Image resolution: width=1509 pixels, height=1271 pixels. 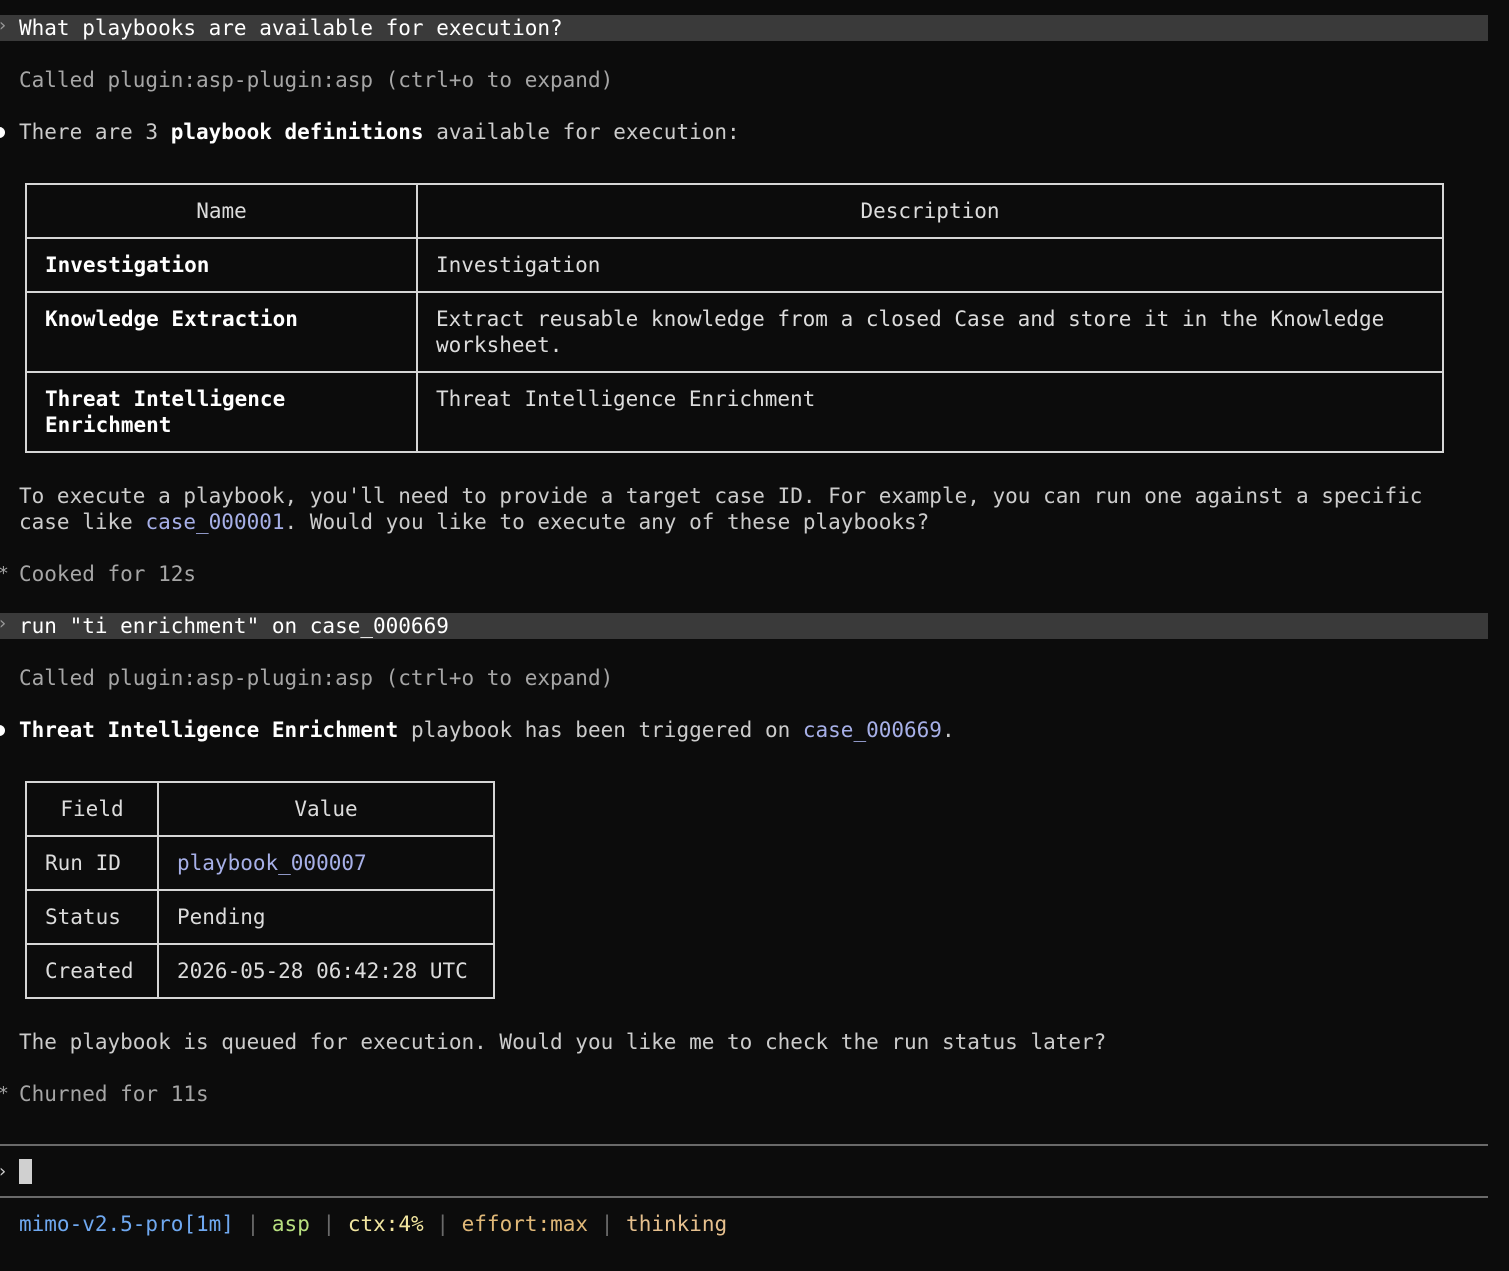 I want to click on text-cursor, so click(x=25, y=1171).